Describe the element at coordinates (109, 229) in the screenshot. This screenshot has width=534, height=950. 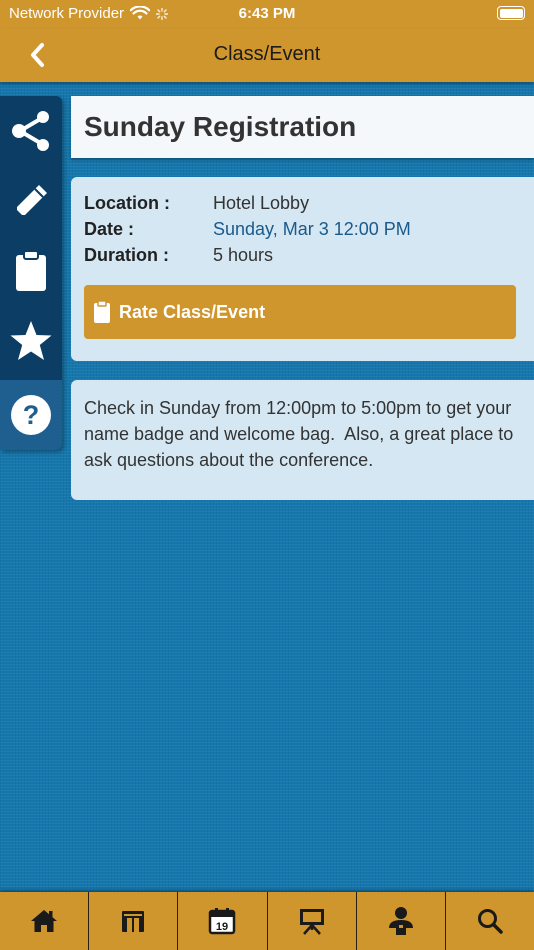
I see `date-label: Date :` at that location.